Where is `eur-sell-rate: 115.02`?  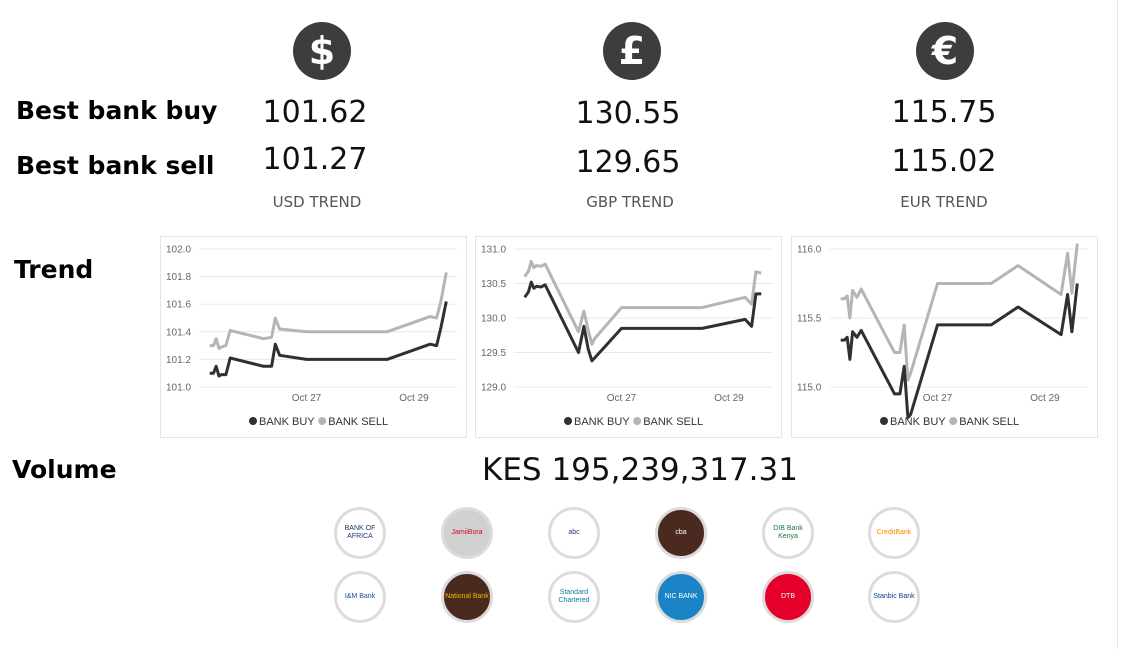
eur-sell-rate: 115.02 is located at coordinates (944, 161).